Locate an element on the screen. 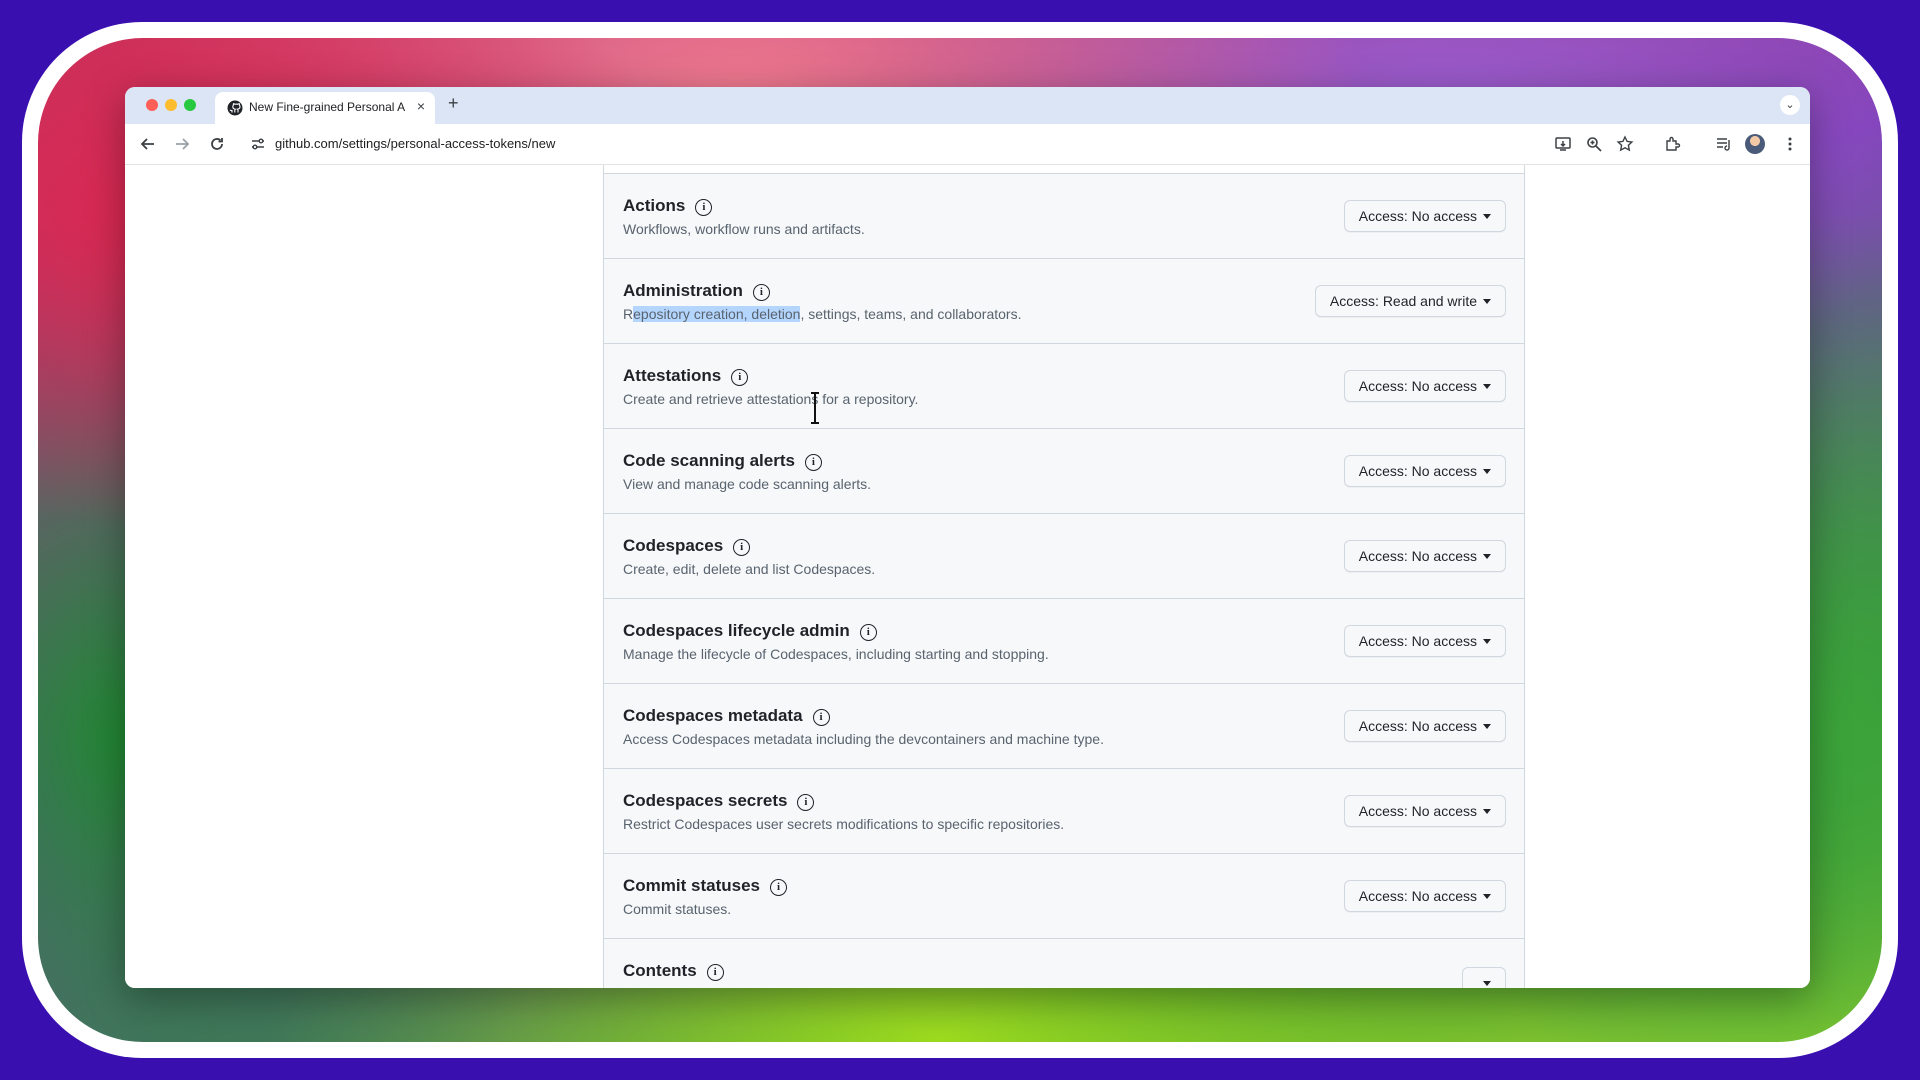  new-tab-button: + is located at coordinates (453, 103).